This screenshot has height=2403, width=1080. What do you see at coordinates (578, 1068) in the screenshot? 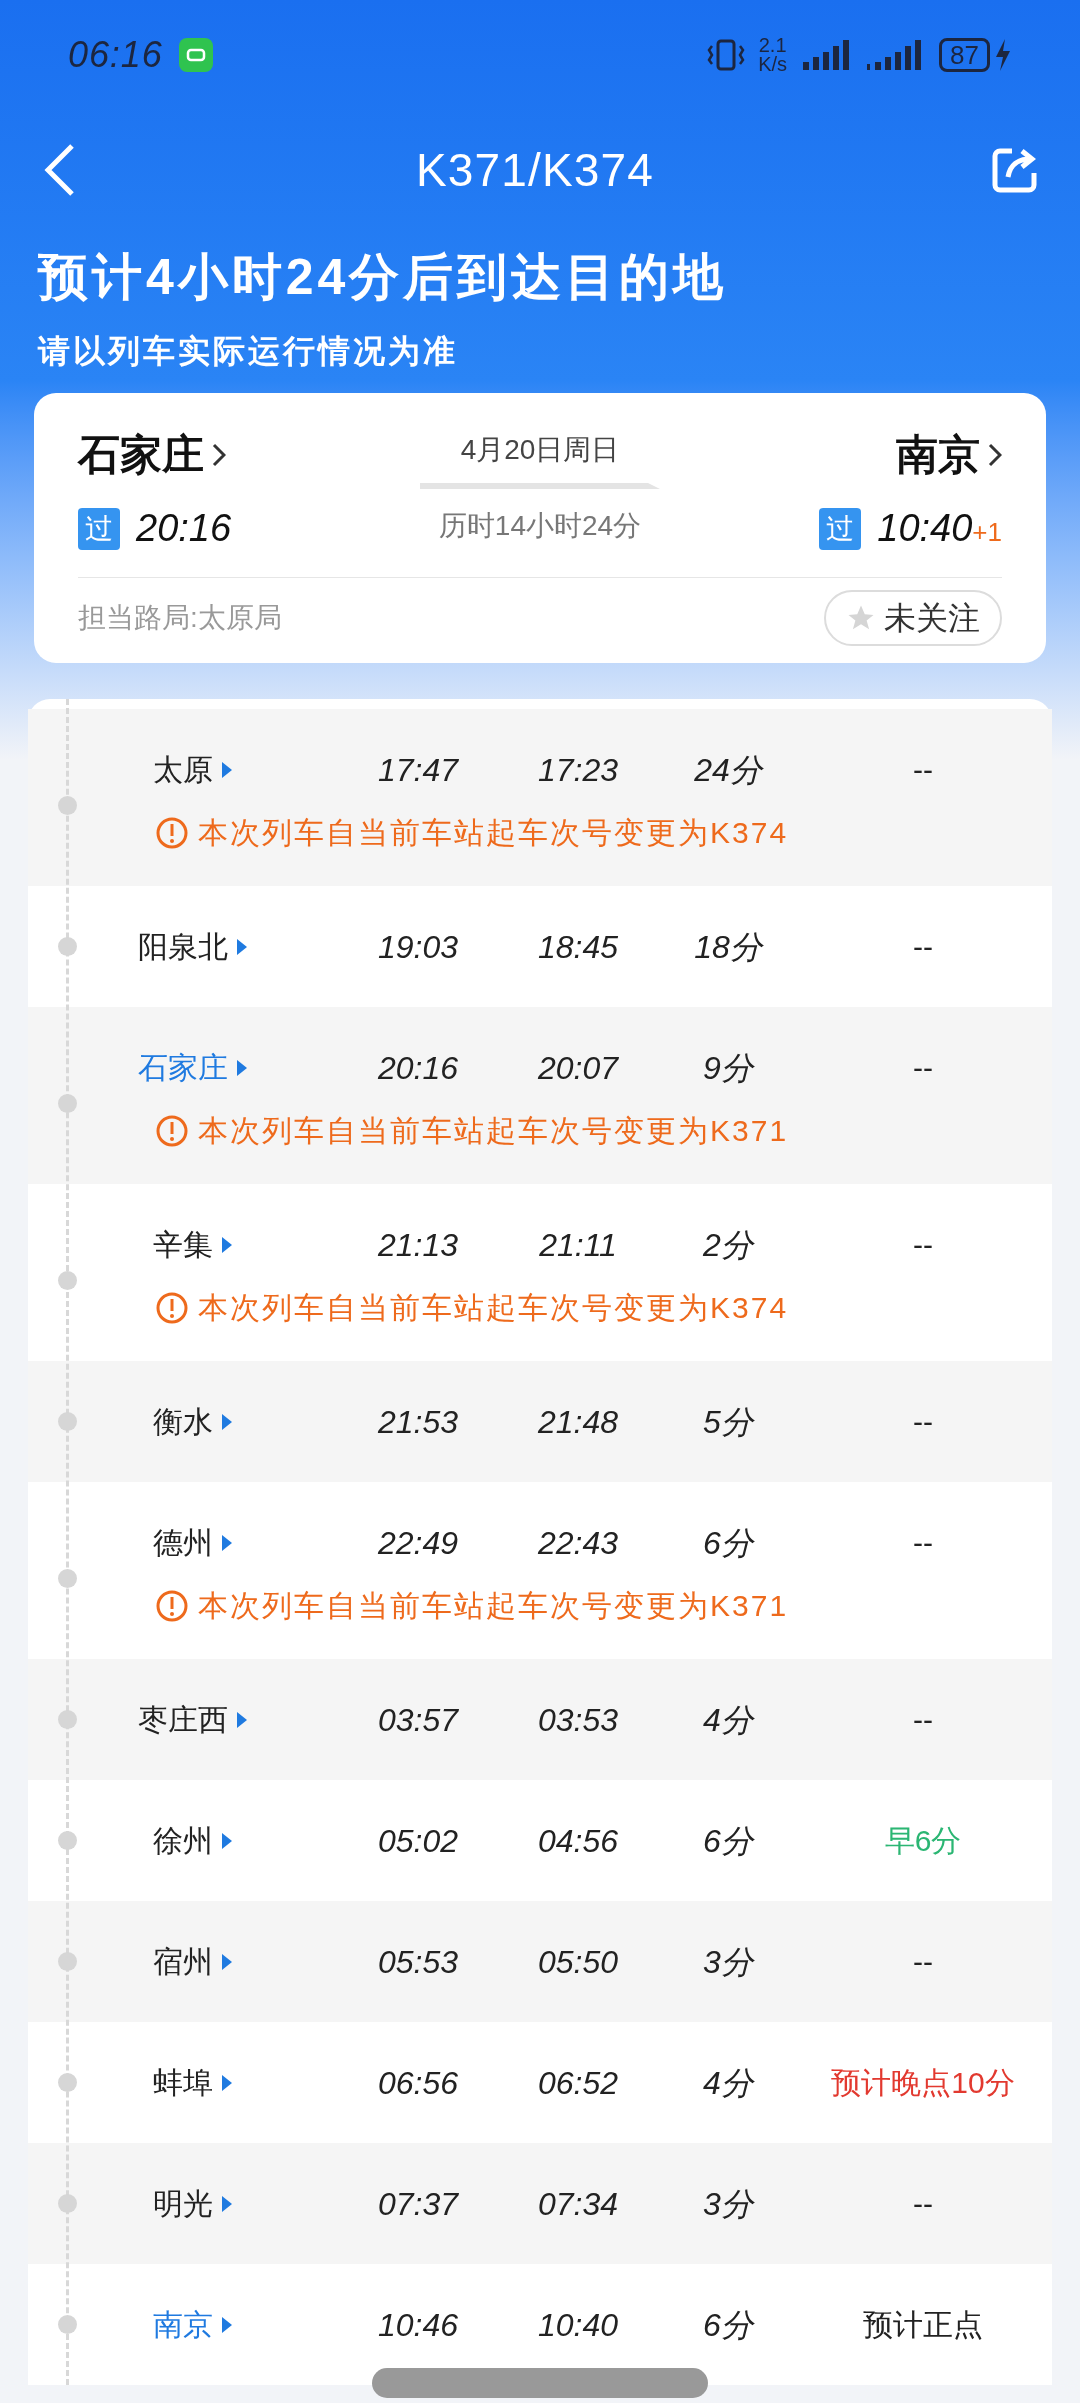
I see `departure-time: 20:07` at bounding box center [578, 1068].